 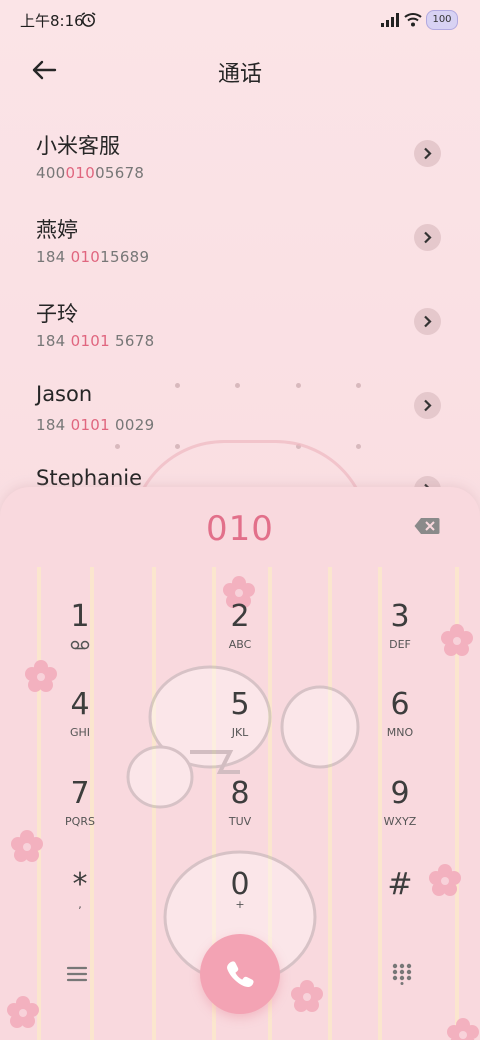 I want to click on backspace-icon, so click(x=427, y=526).